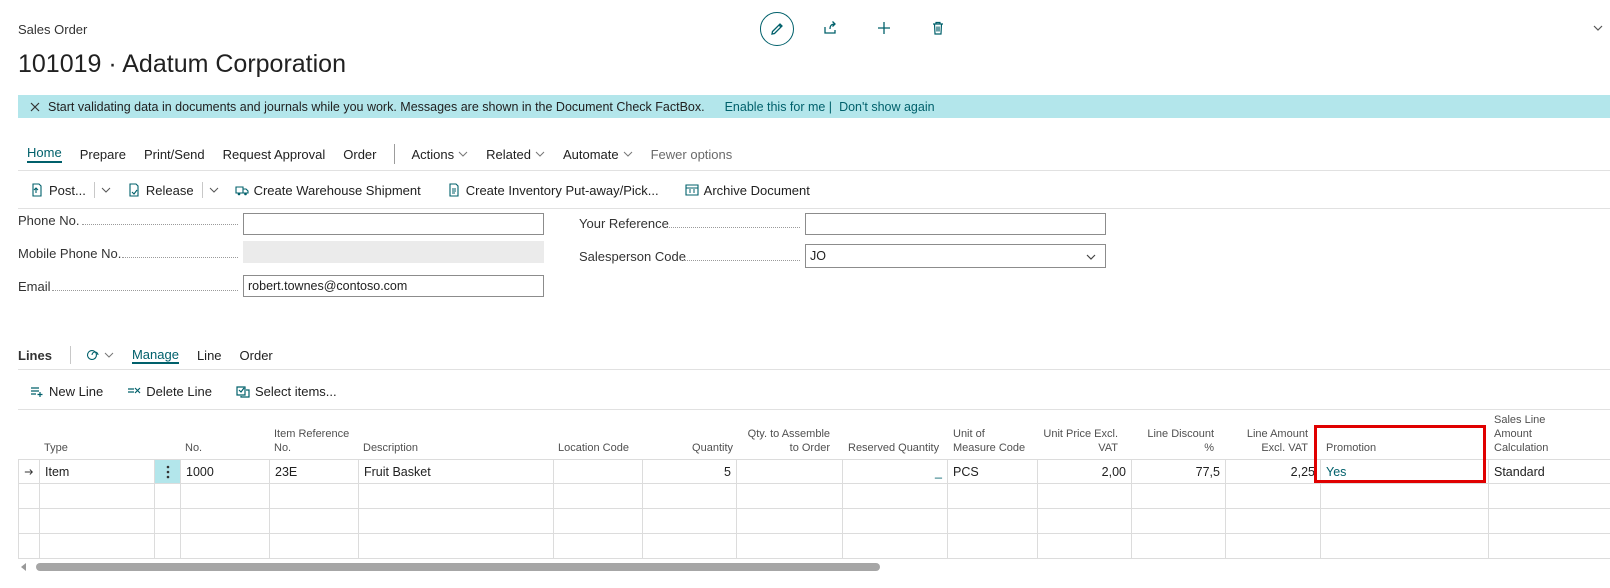  What do you see at coordinates (1540, 434) in the screenshot?
I see `col-header-sales-line-amount-calculation: Sales Line Amount Calculation` at bounding box center [1540, 434].